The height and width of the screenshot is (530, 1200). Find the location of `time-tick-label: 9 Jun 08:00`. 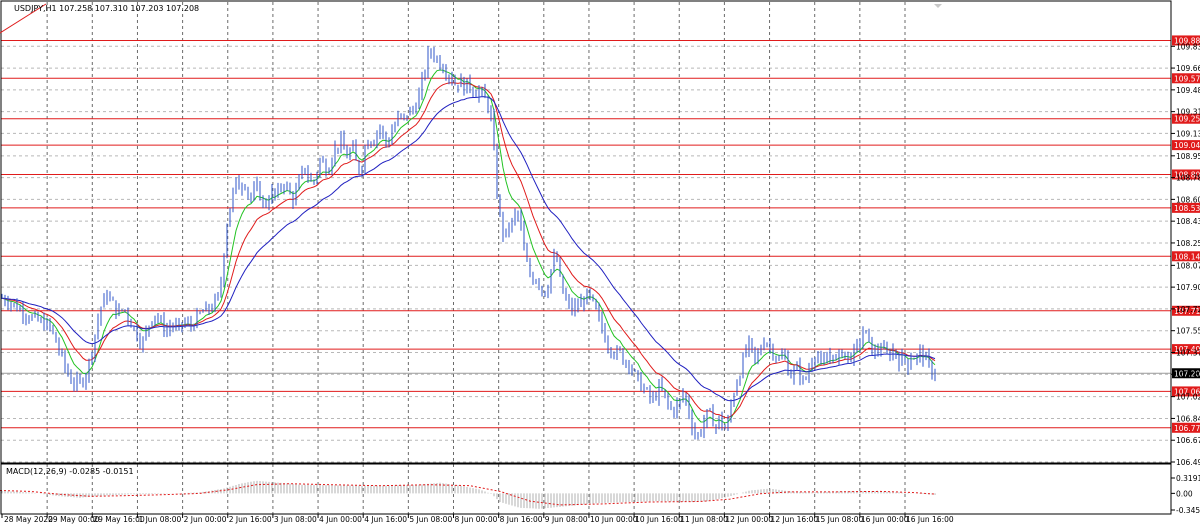

time-tick-label: 9 Jun 08:00 is located at coordinates (566, 519).